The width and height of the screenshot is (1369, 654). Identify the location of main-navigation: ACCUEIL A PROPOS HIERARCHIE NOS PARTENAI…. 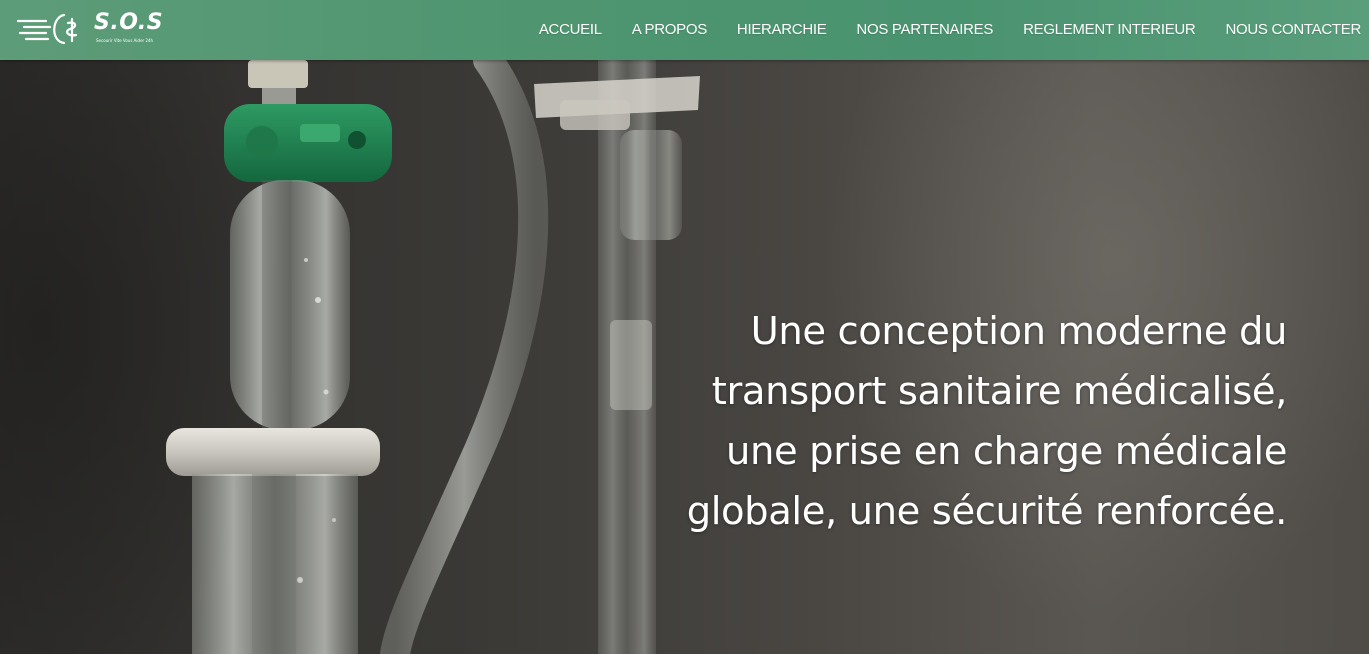
(942, 29).